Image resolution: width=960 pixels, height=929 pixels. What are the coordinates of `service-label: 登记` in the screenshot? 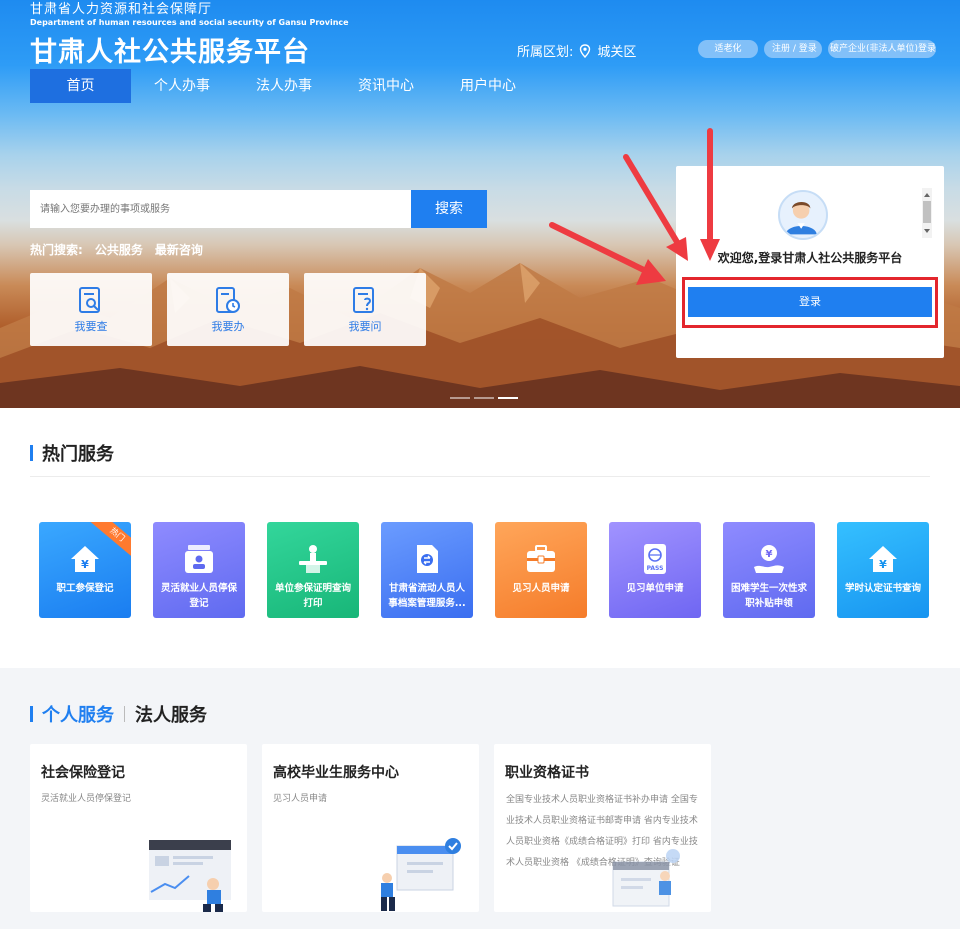 It's located at (199, 603).